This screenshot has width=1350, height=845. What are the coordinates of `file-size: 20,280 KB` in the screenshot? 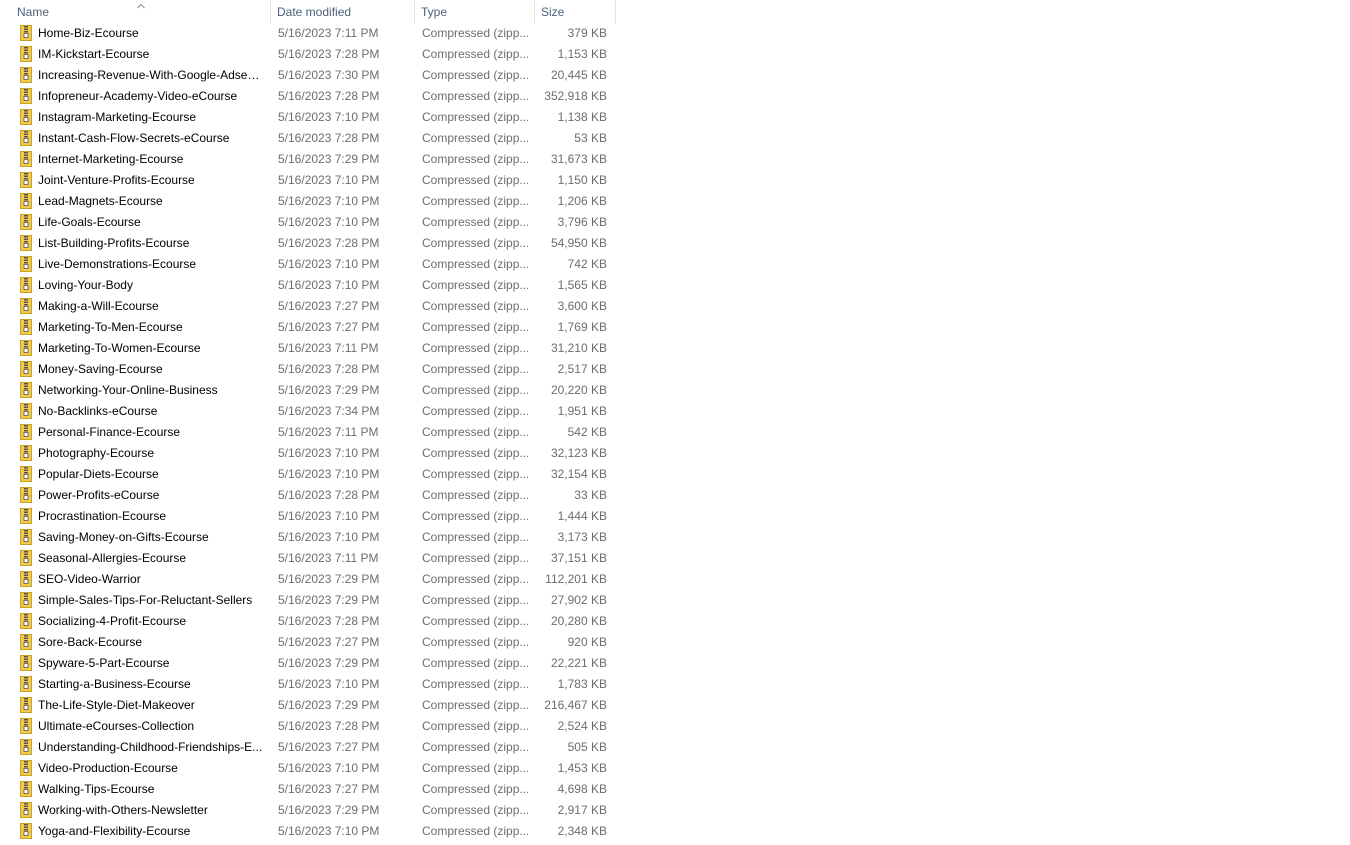 It's located at (578, 621).